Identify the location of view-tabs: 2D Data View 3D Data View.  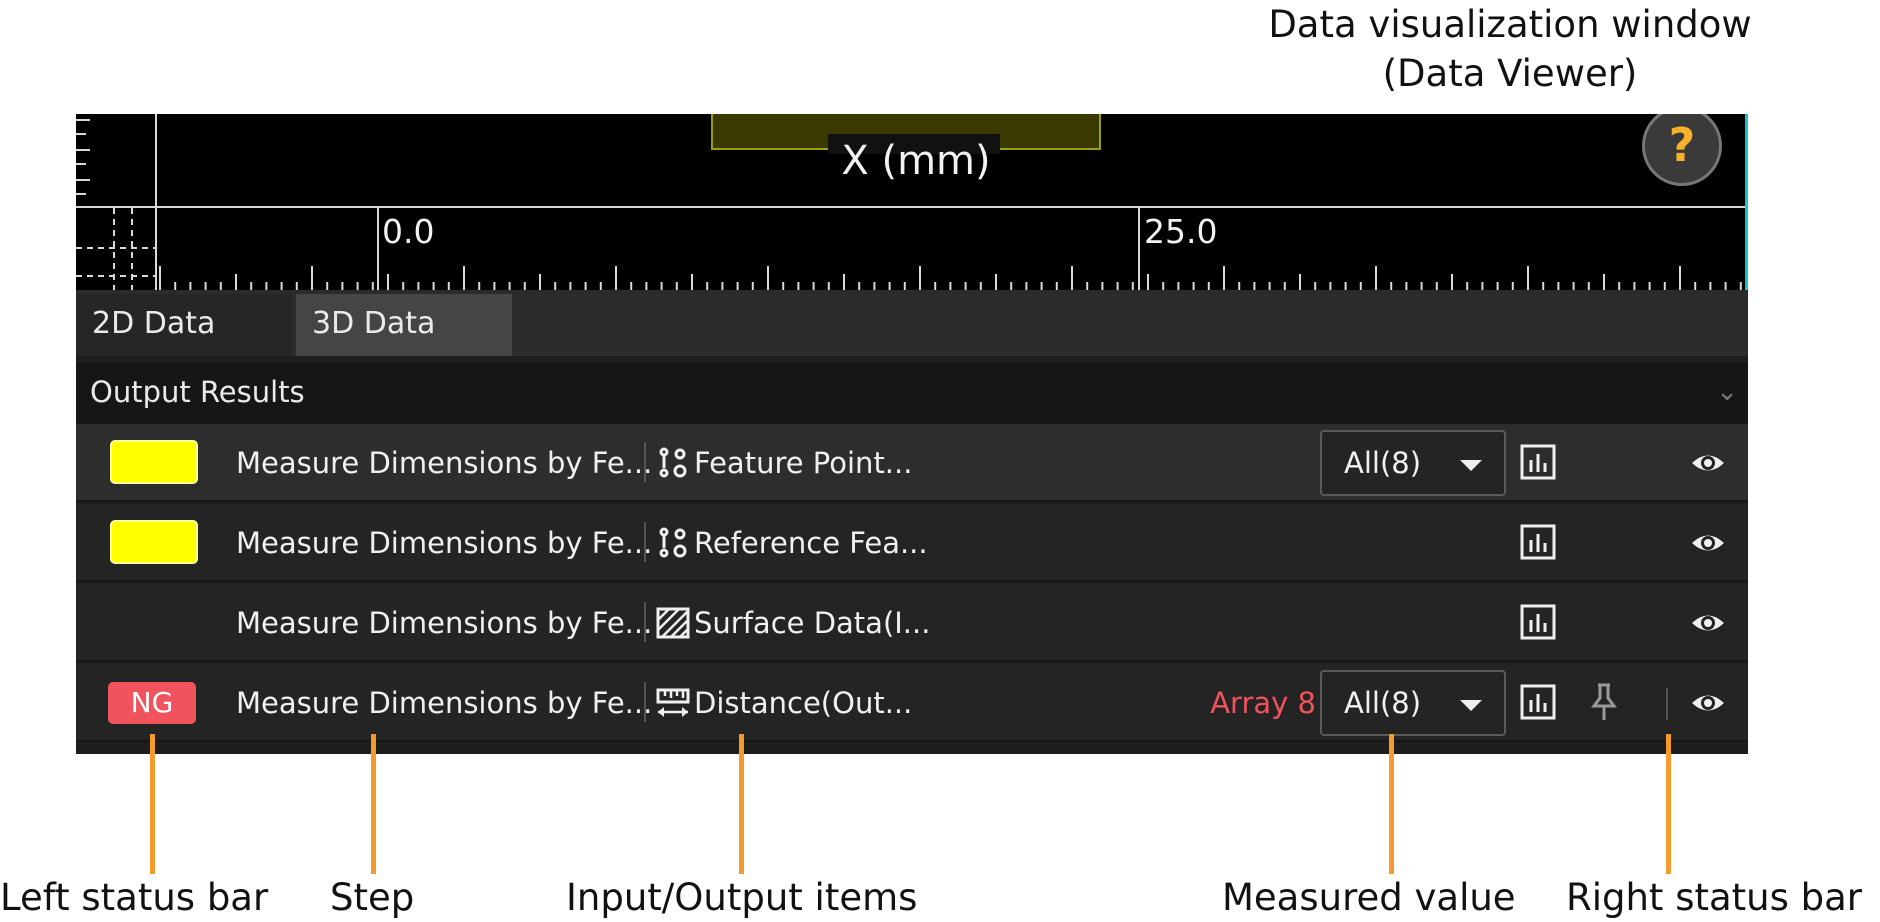
(912, 345).